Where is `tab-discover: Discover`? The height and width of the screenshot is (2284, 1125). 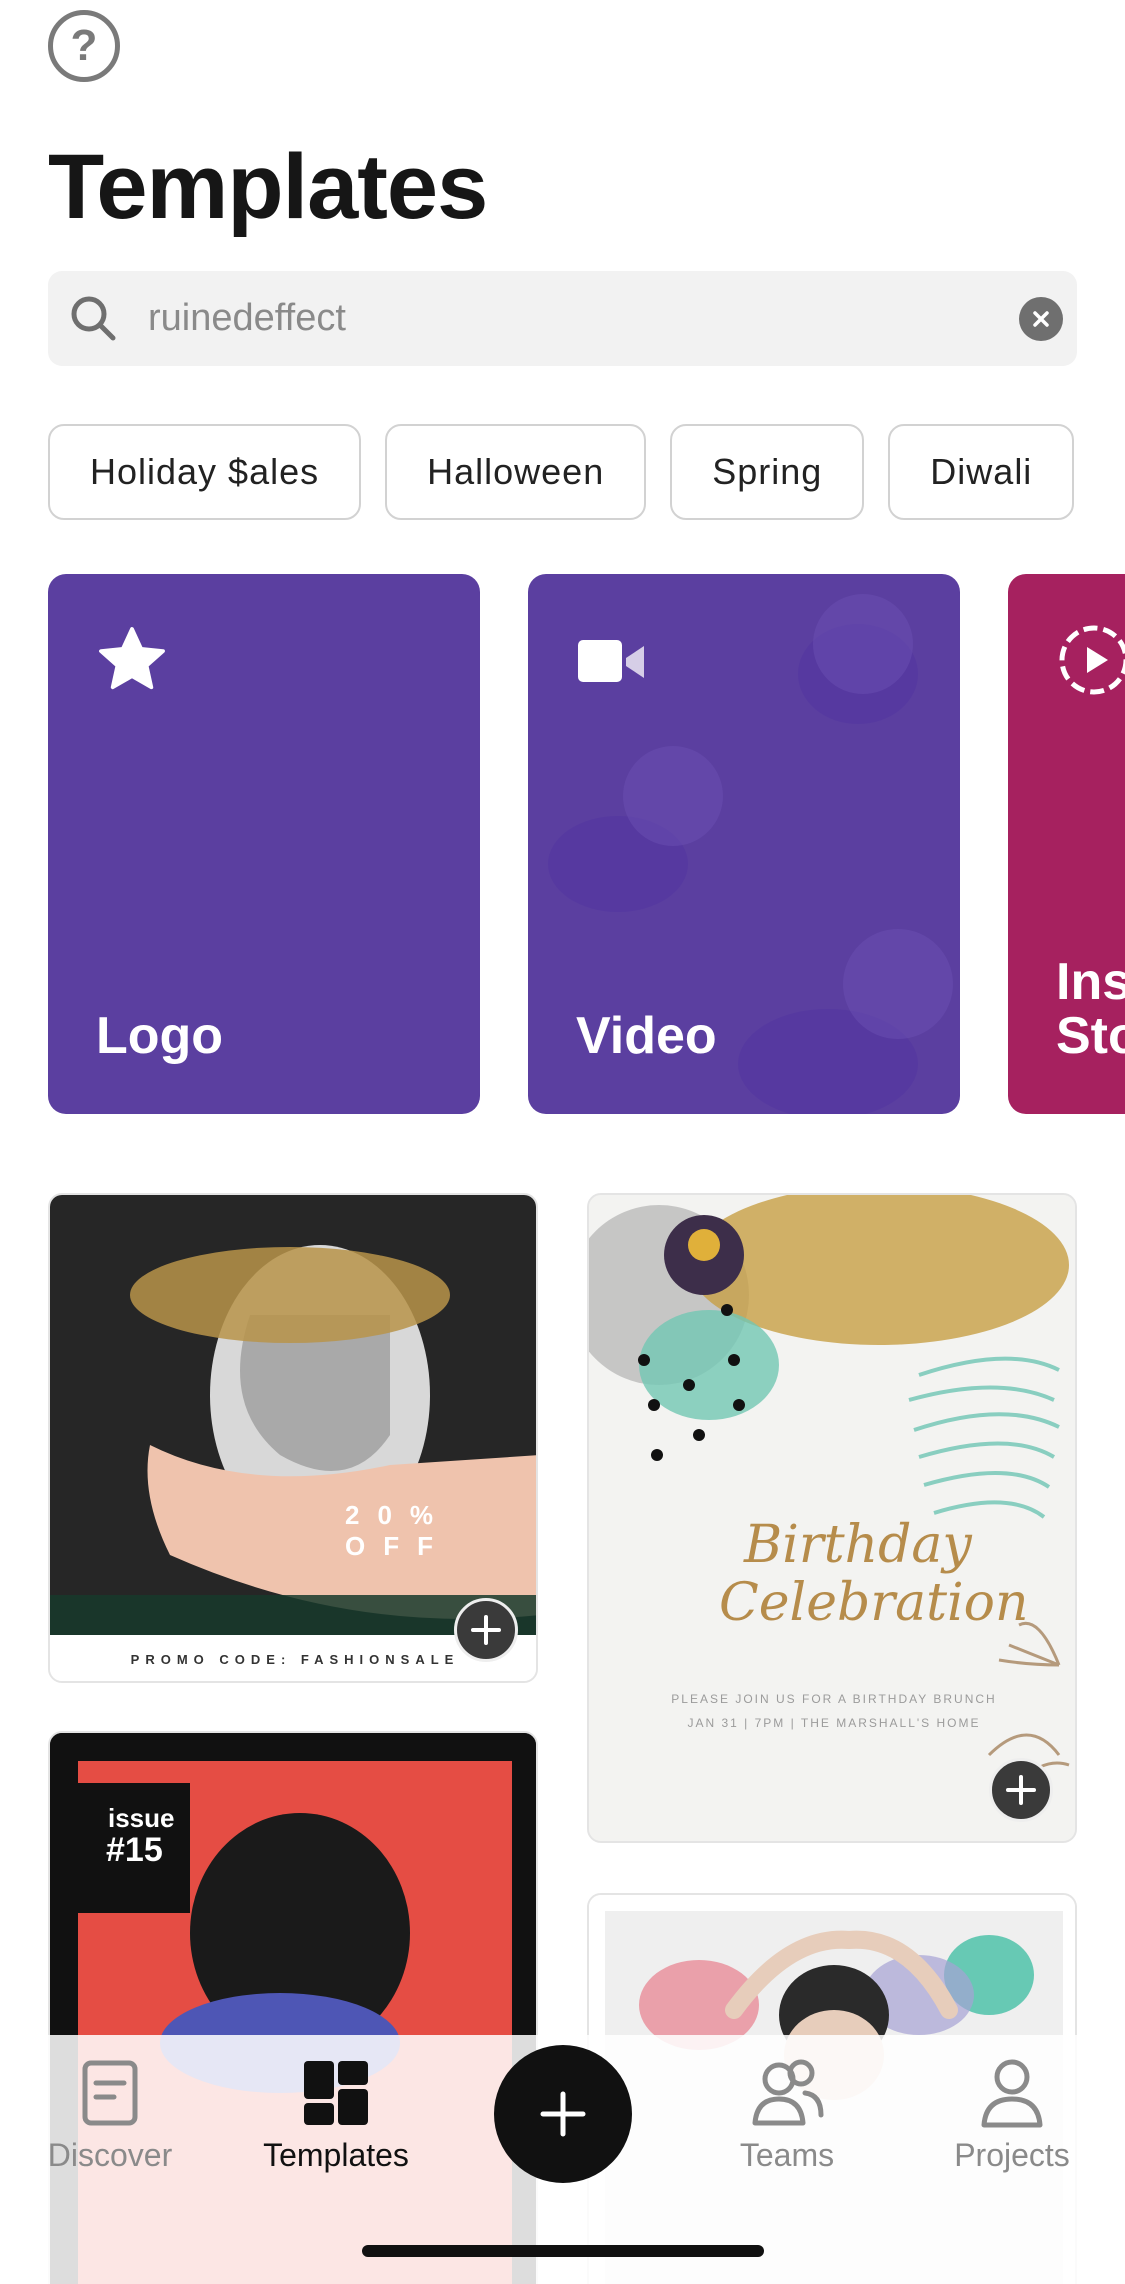 tab-discover: Discover is located at coordinates (110, 2115).